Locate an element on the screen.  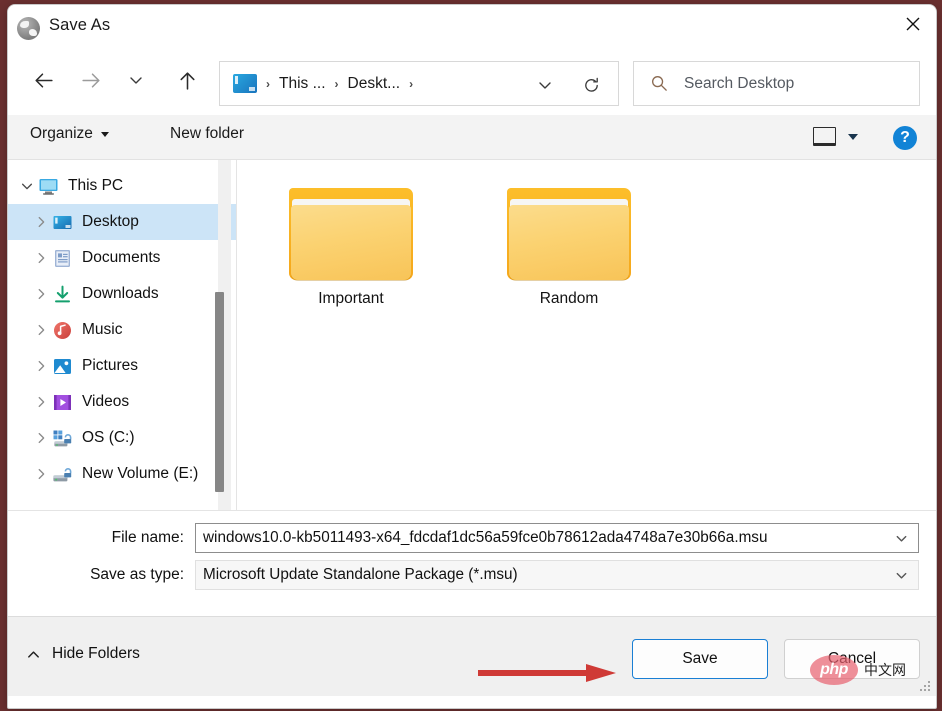
sidebar-scrollbar-thumb is located at coordinates (219, 392).